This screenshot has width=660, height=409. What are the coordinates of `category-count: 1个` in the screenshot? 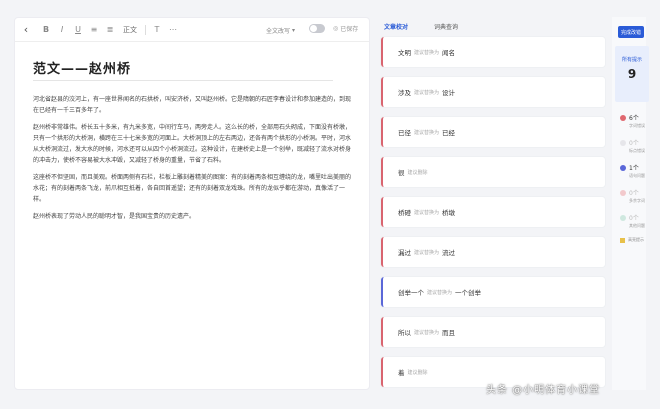 It's located at (634, 168).